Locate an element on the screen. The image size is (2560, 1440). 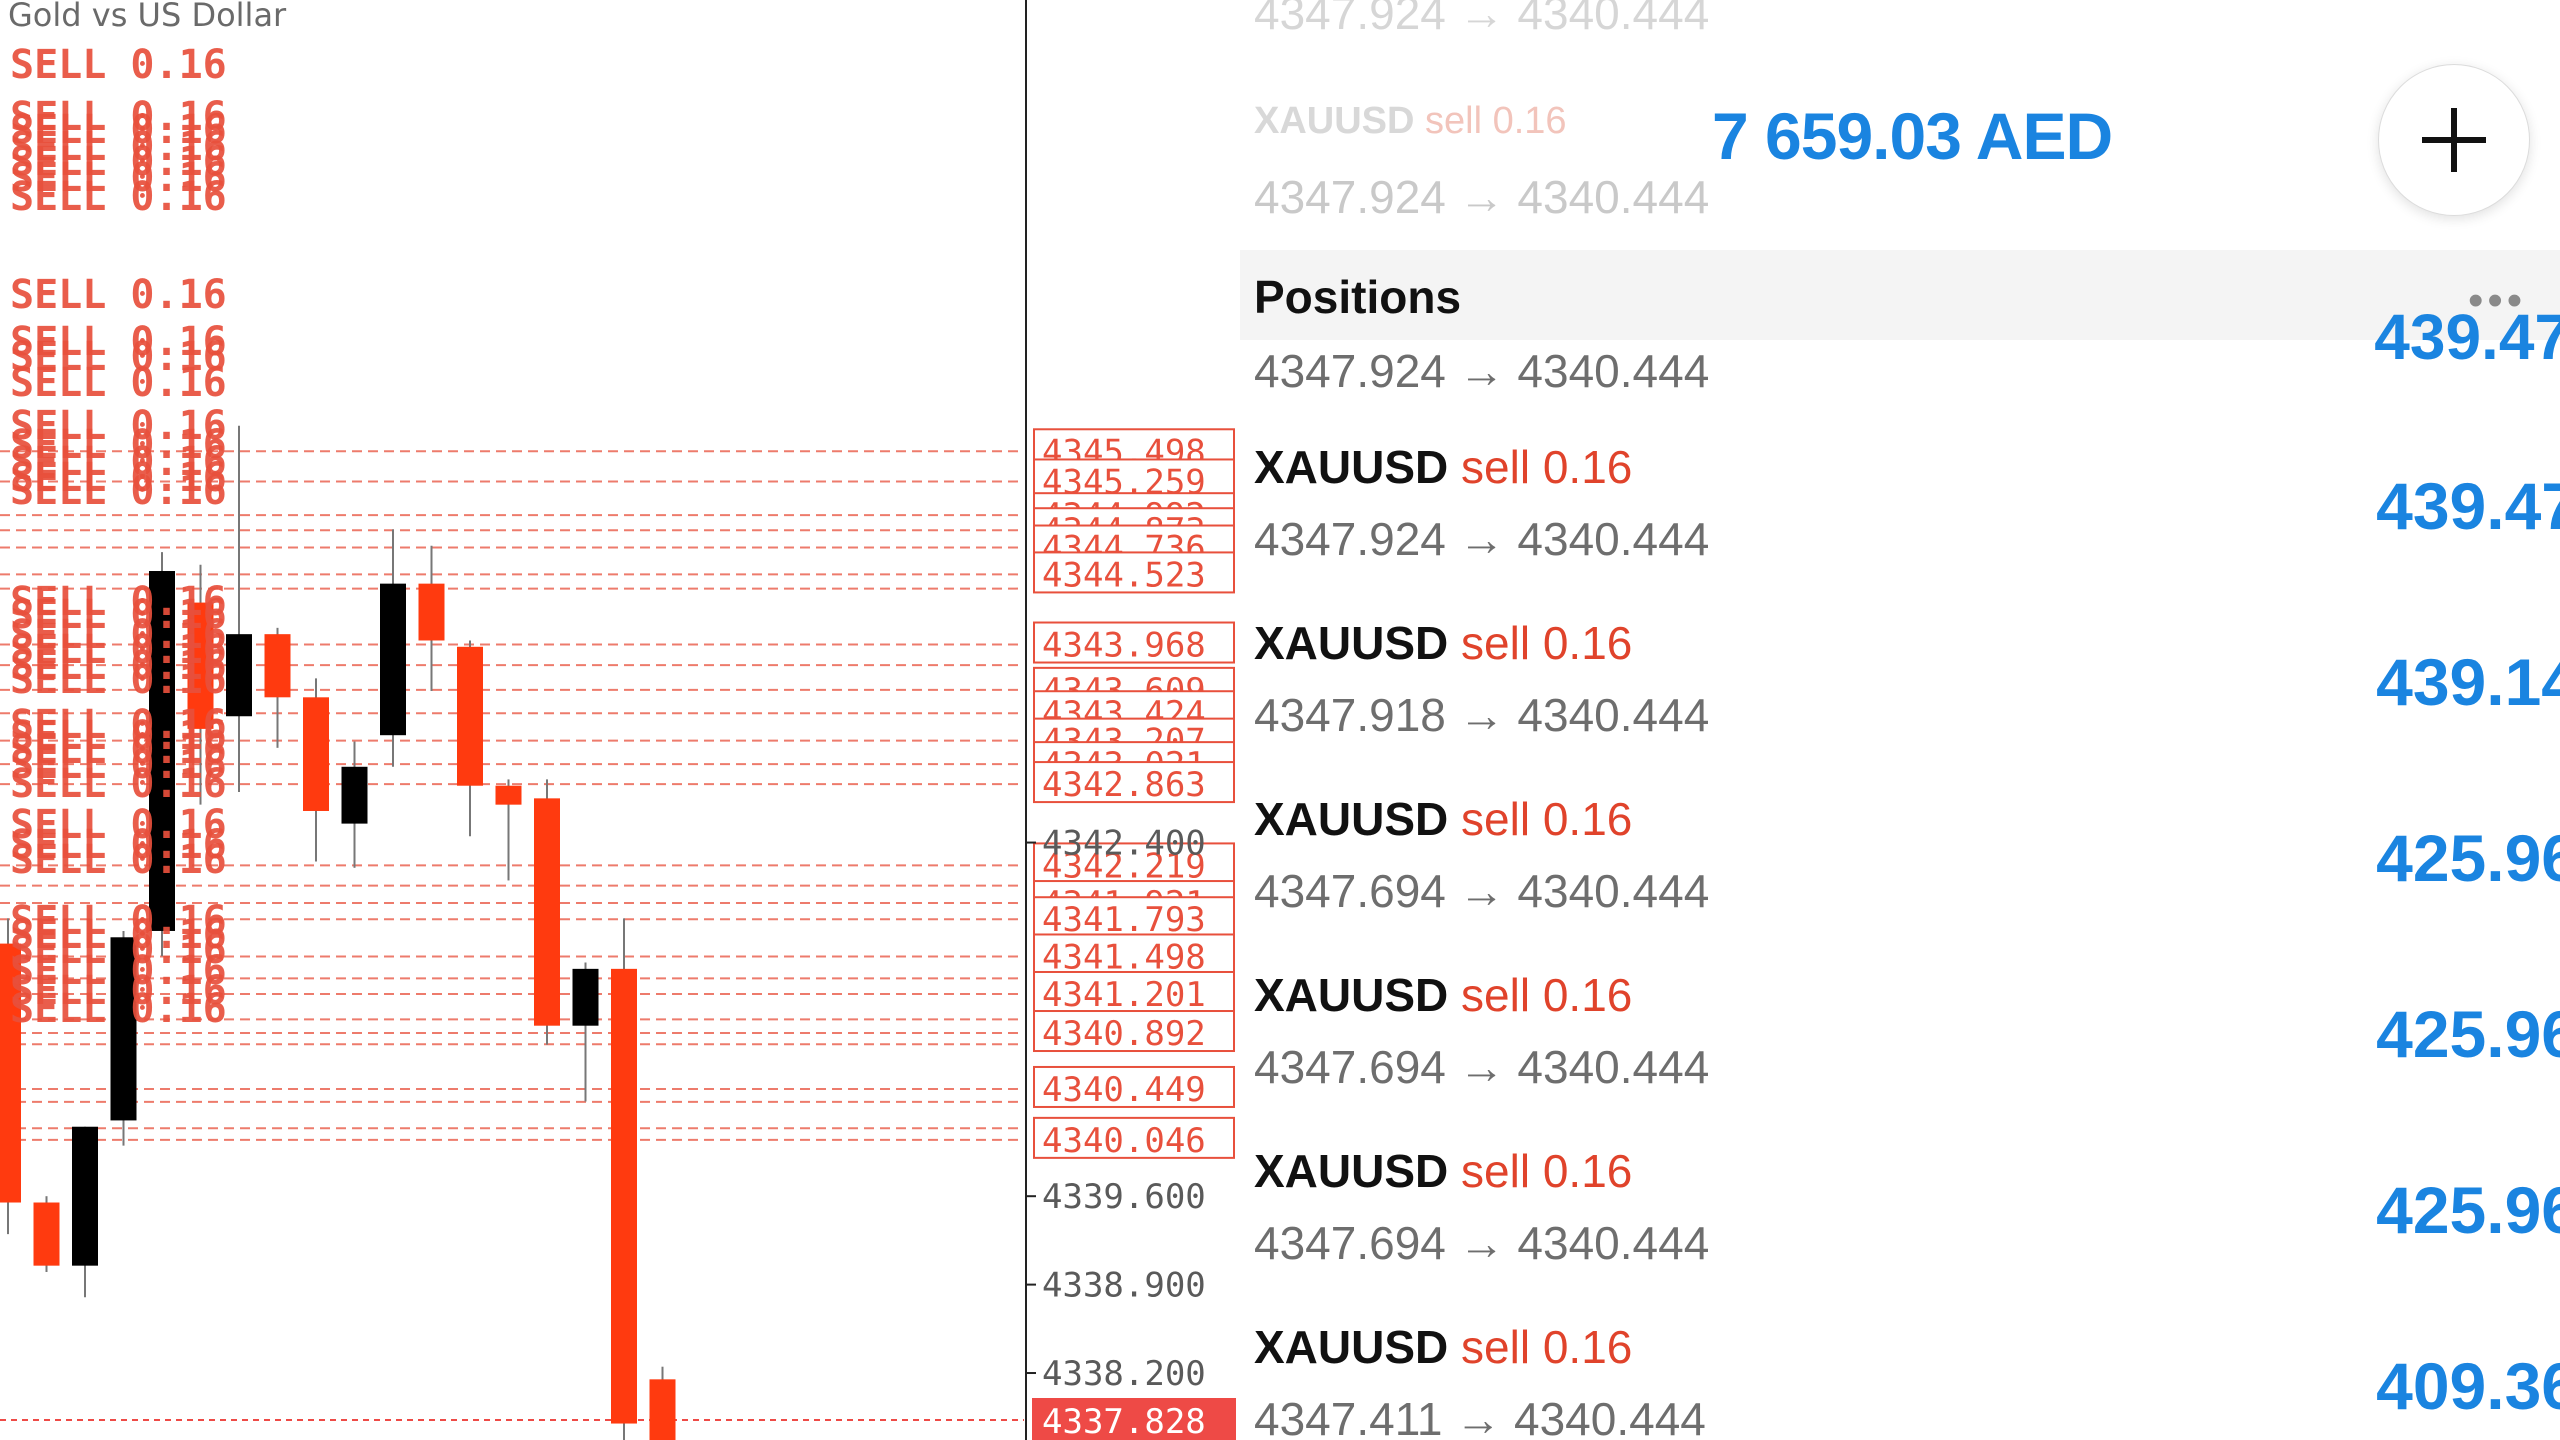
open-to-current-prices: 4347.918 → 4340.444 is located at coordinates (1482, 715).